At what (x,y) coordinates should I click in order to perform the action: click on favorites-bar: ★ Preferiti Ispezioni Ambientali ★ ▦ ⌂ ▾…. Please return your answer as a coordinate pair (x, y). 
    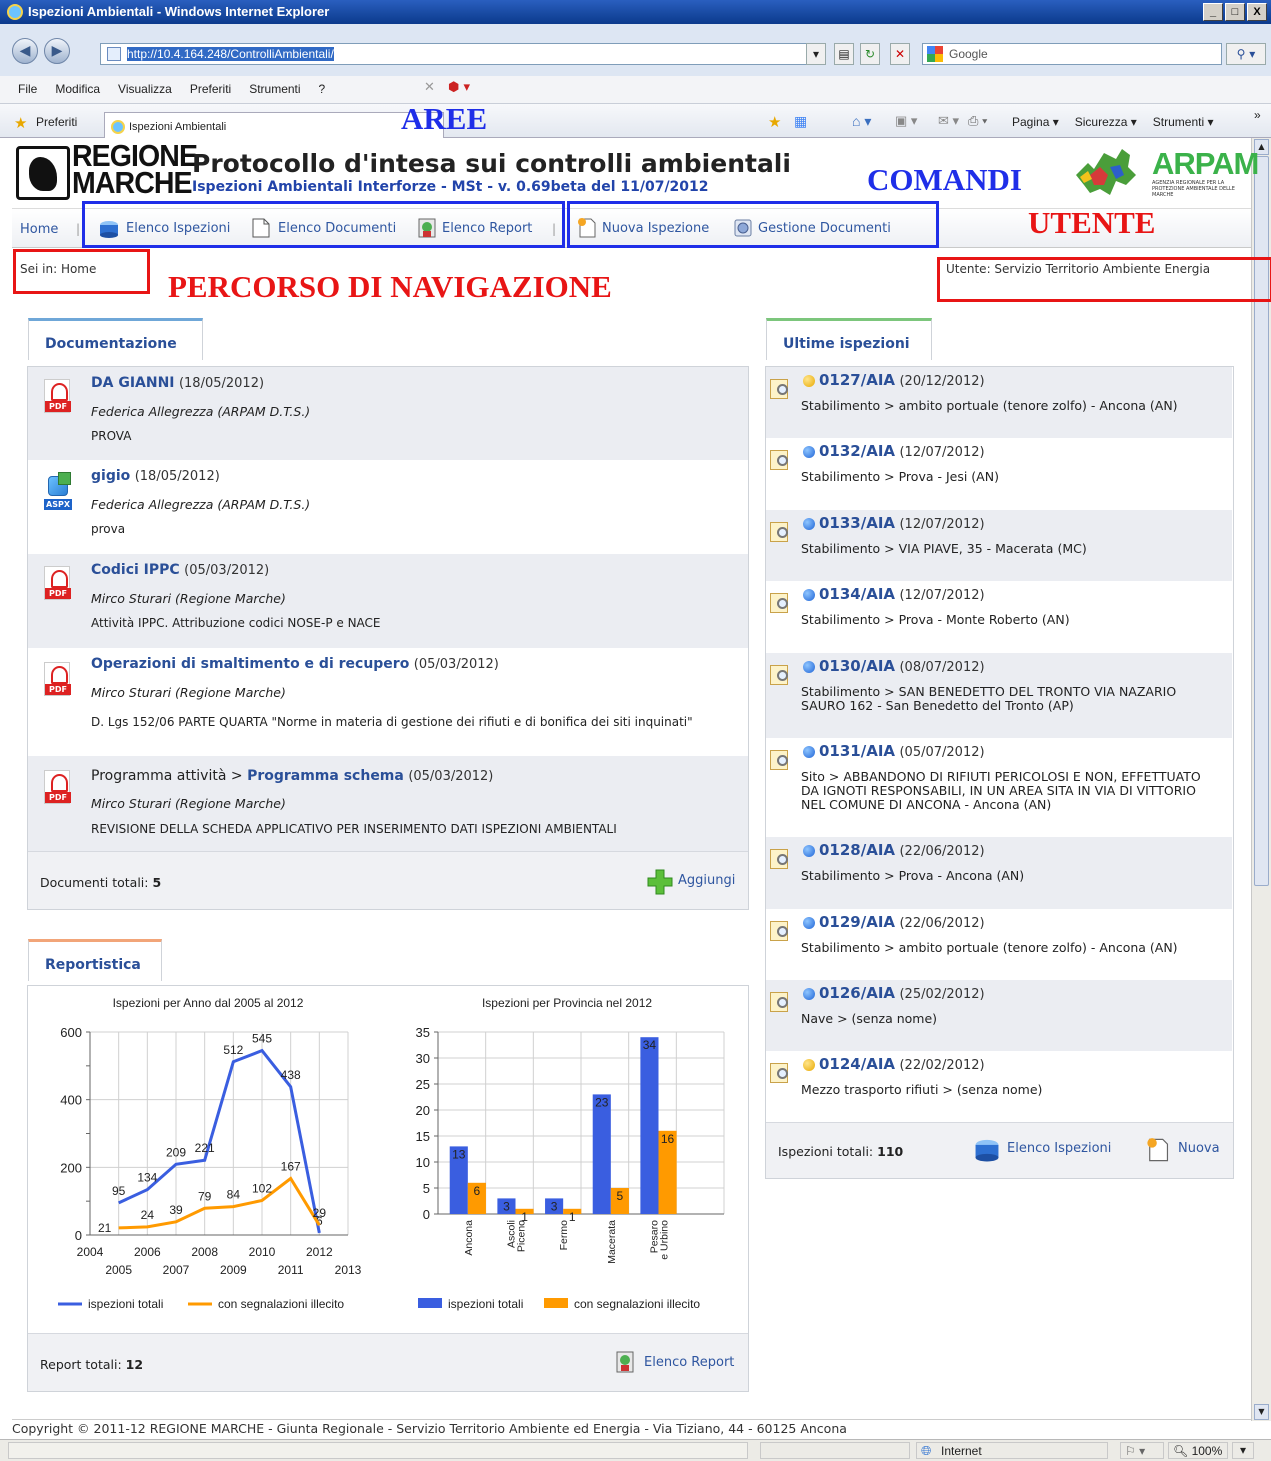
    Looking at the image, I should click on (635, 121).